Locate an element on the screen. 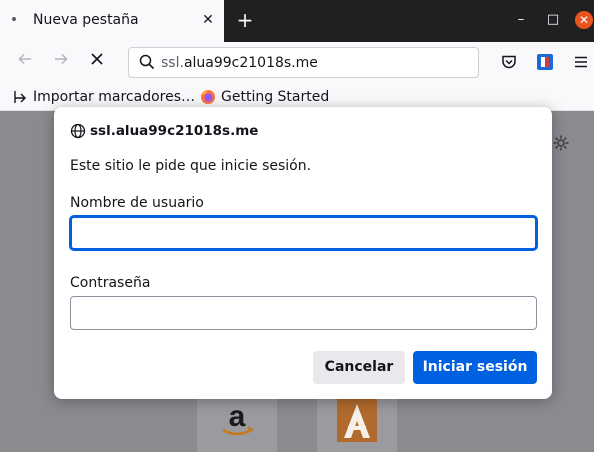 The image size is (594, 452). pocket-icon is located at coordinates (509, 62).